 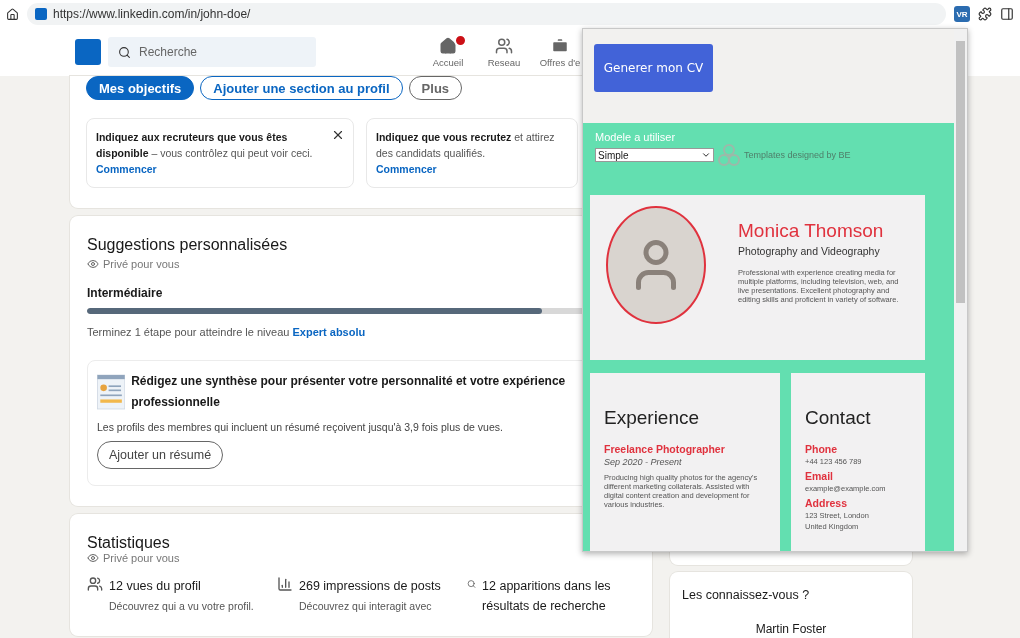 I want to click on prompt-text: Indiquez aux recruteurs que vous êtes disponible – vous contrôlez qui peut voir ceci., so click(x=205, y=145).